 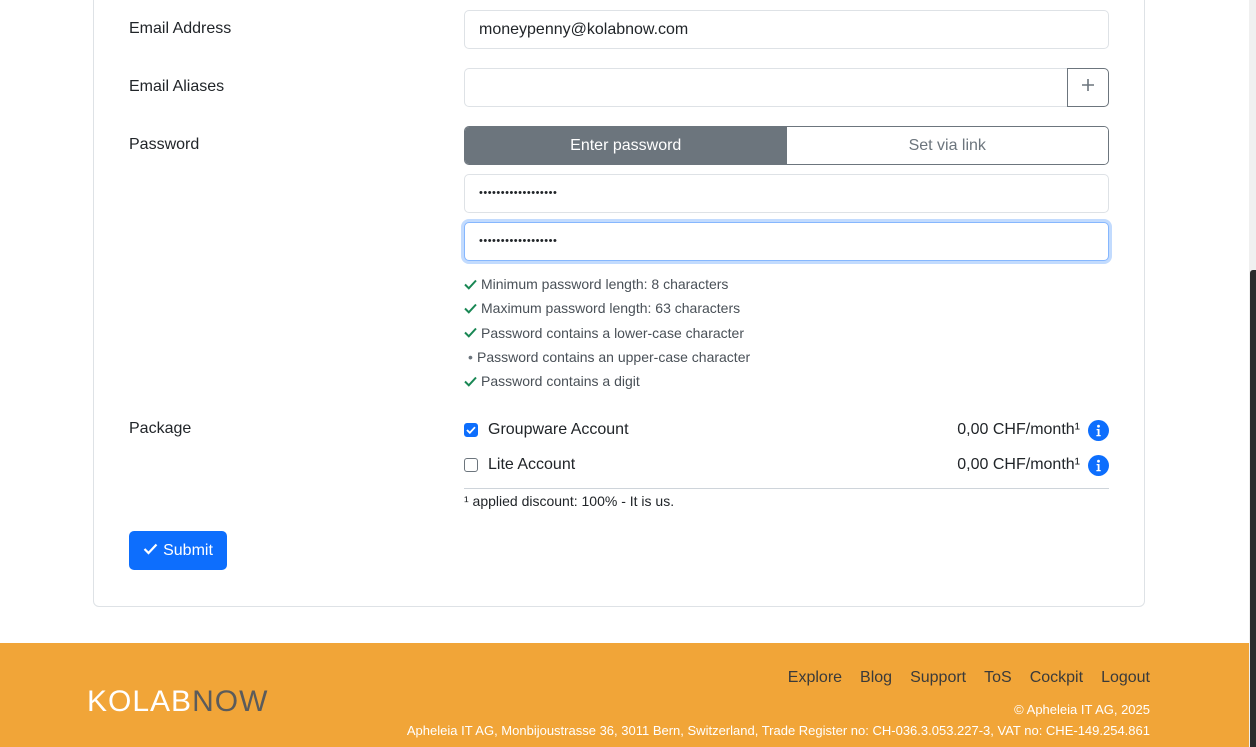 What do you see at coordinates (188, 550) in the screenshot?
I see `submit-label: Submit` at bounding box center [188, 550].